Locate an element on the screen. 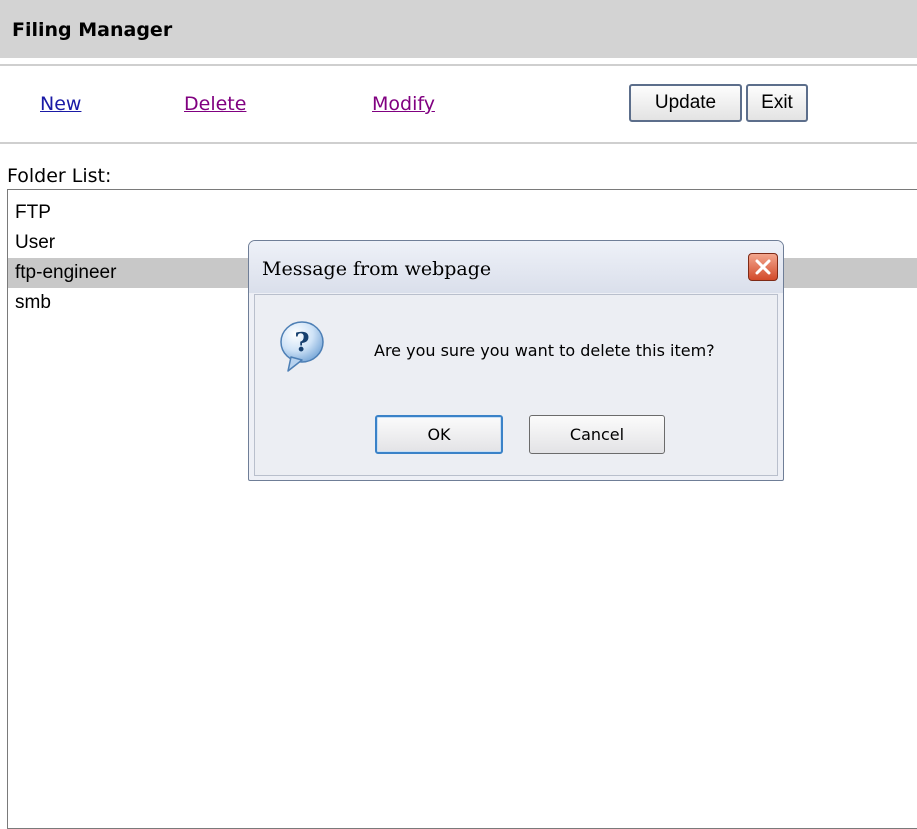  question-icon: ? is located at coordinates (302, 346).